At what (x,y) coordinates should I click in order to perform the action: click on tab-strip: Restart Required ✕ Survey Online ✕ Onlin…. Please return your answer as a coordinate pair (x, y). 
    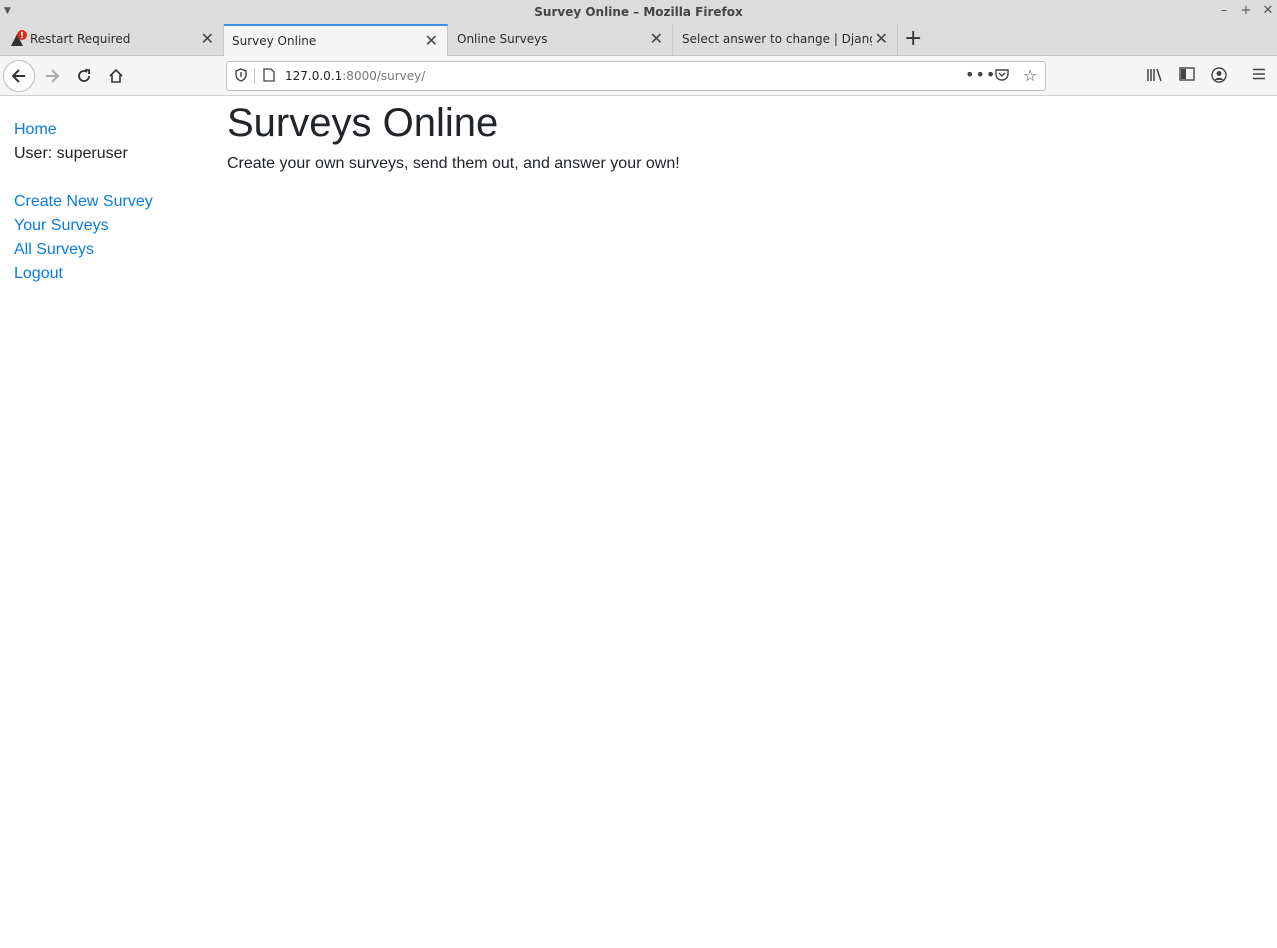
    Looking at the image, I should click on (638, 40).